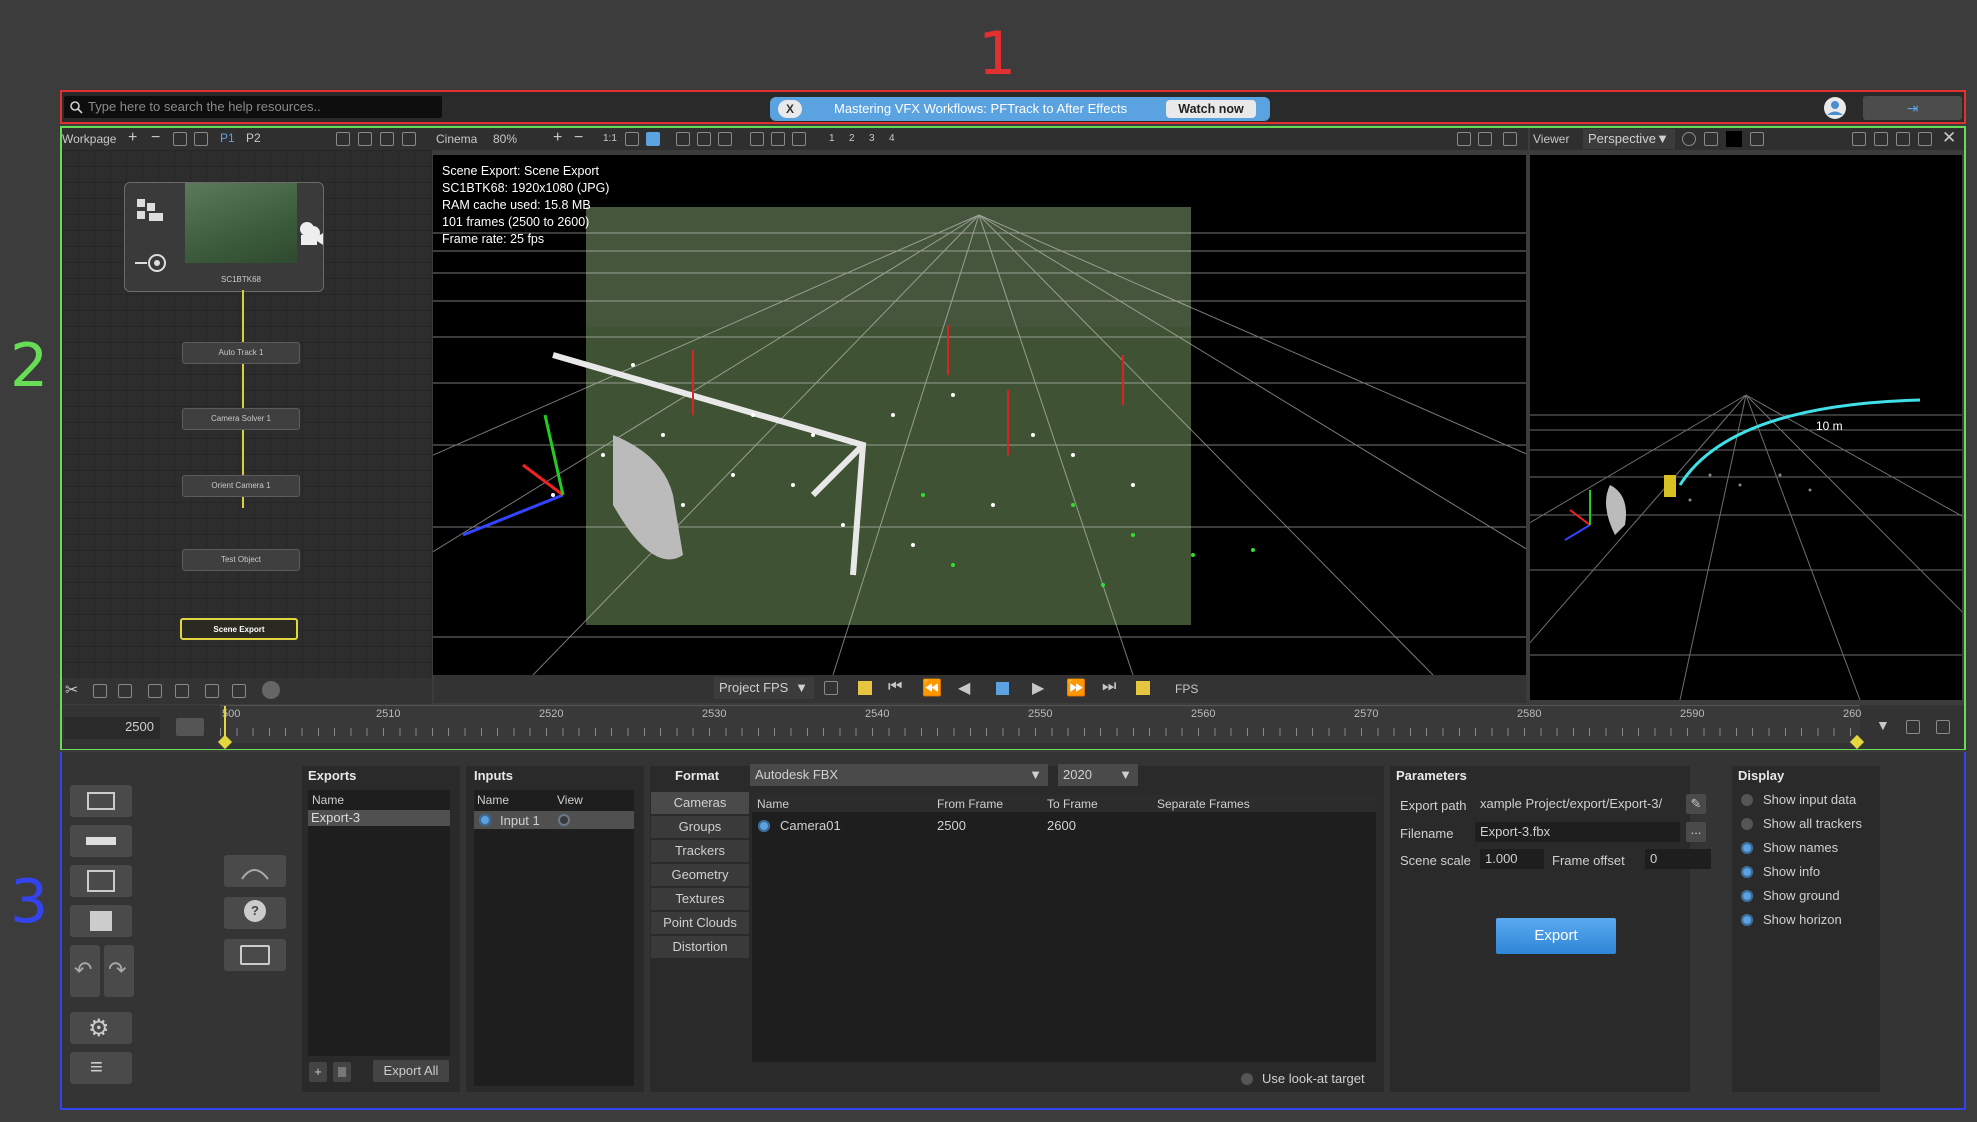 The image size is (1977, 1122). What do you see at coordinates (387, 139) in the screenshot?
I see `layout-float-icon` at bounding box center [387, 139].